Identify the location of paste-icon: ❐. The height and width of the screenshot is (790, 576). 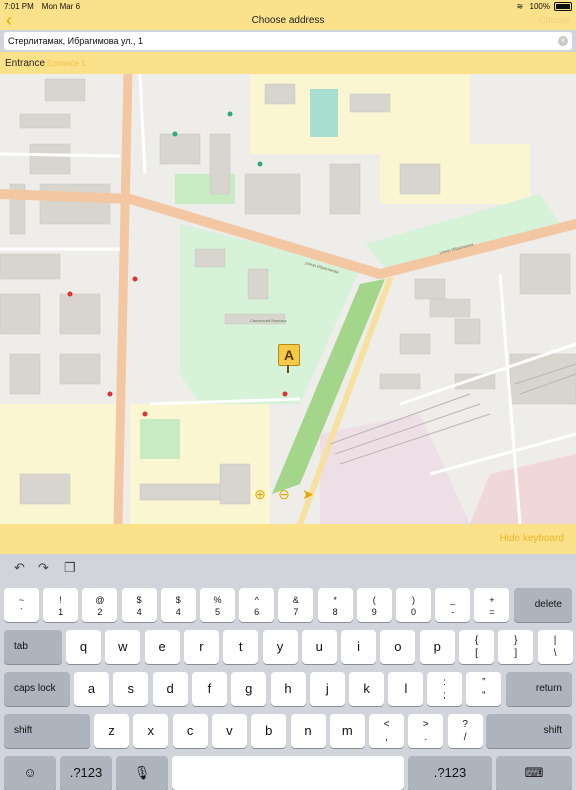
(70, 568).